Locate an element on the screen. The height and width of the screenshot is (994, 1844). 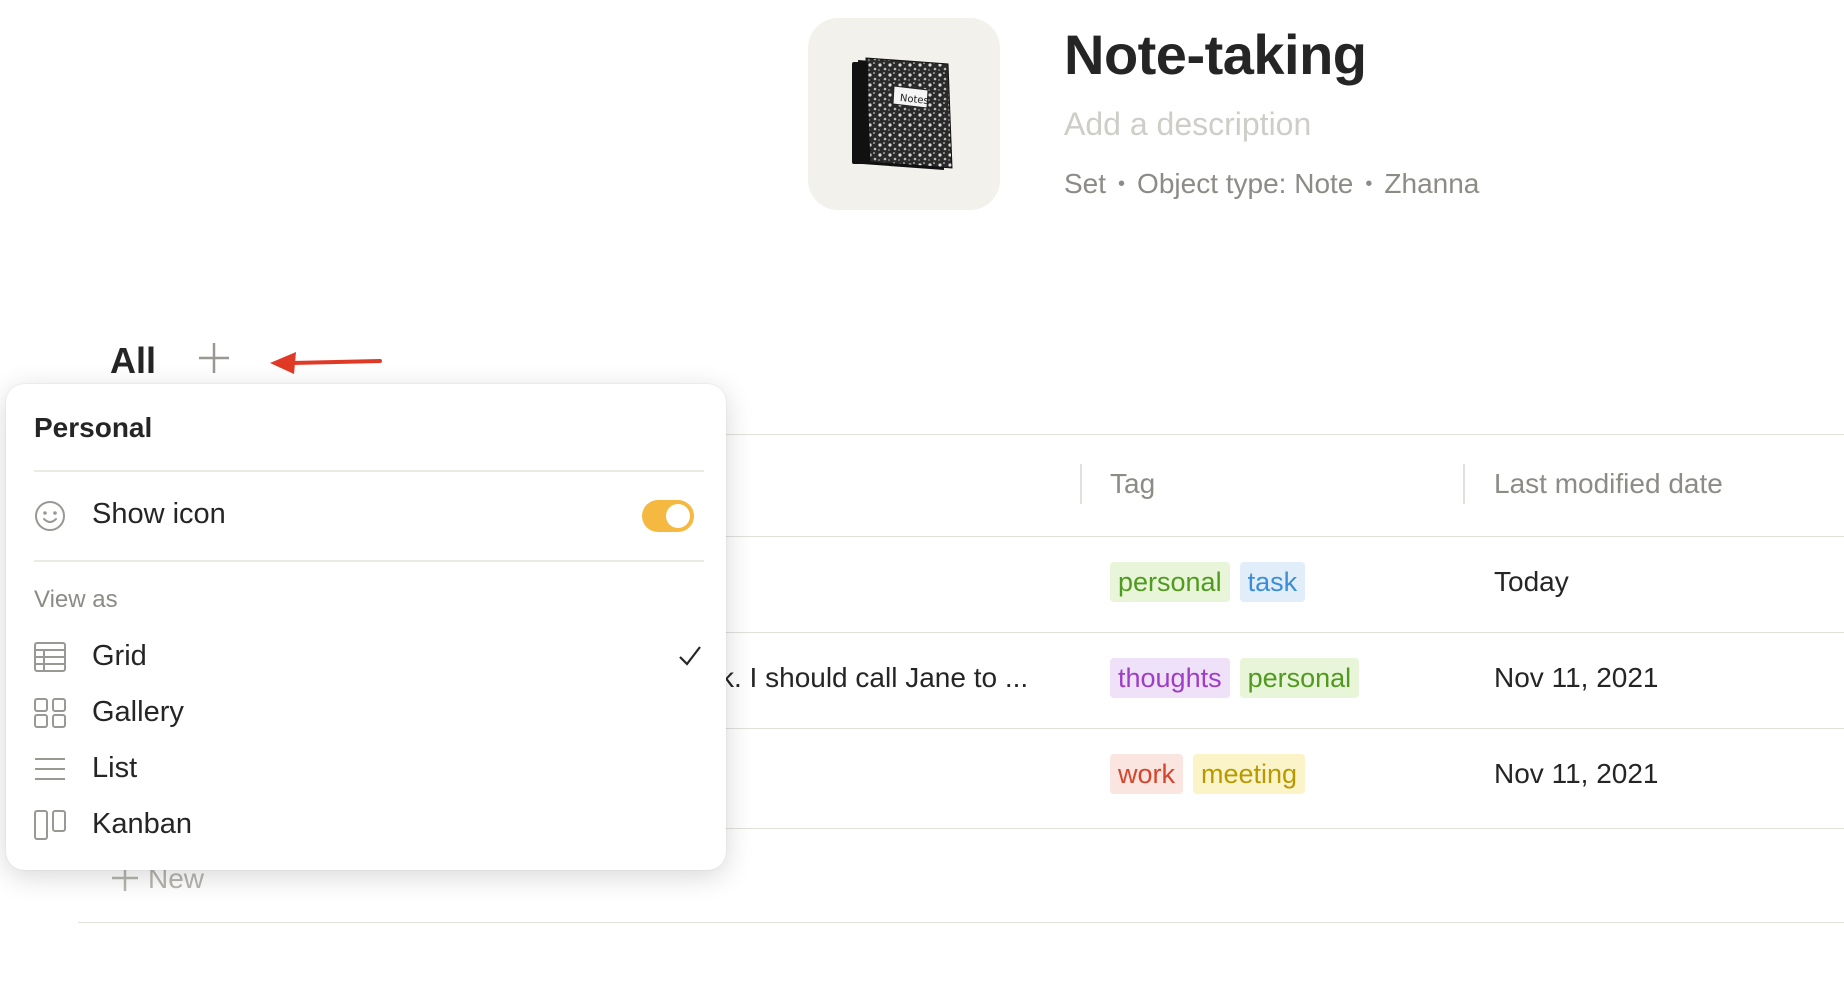
show-icon-toggle is located at coordinates (668, 516).